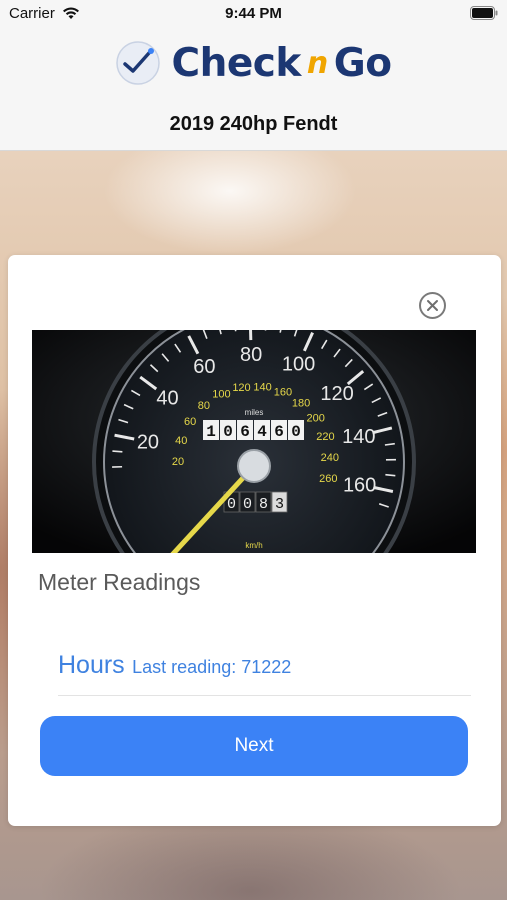 The height and width of the screenshot is (900, 507). What do you see at coordinates (315, 419) in the screenshot?
I see `gauge-inner-label: 200` at bounding box center [315, 419].